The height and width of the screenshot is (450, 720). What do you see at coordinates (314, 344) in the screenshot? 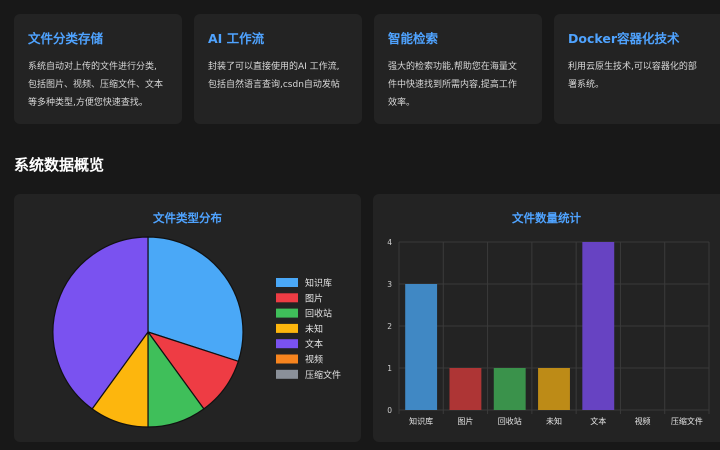
I see `legend-label: 文本` at bounding box center [314, 344].